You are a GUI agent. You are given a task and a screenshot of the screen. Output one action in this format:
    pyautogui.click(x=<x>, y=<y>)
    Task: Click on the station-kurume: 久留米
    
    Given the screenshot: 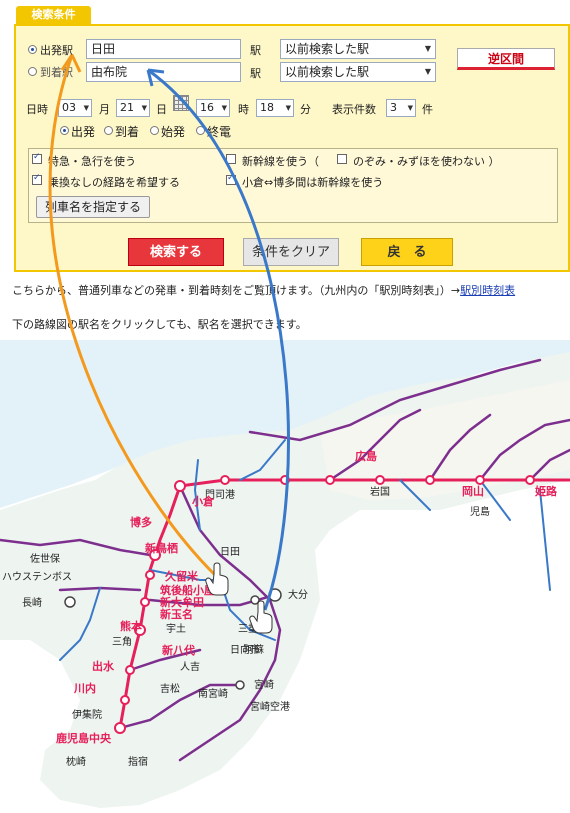 What is the action you would take?
    pyautogui.click(x=182, y=576)
    